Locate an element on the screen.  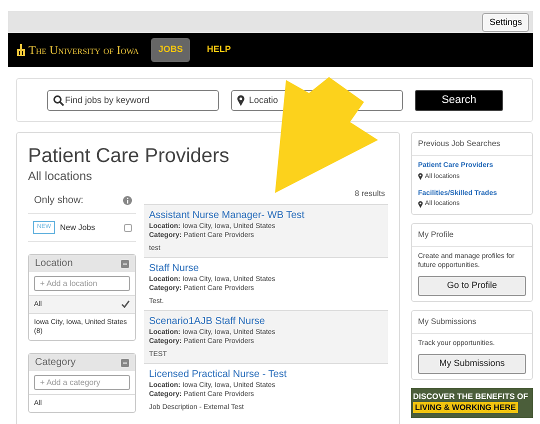
checkmark-icon is located at coordinates (125, 304).